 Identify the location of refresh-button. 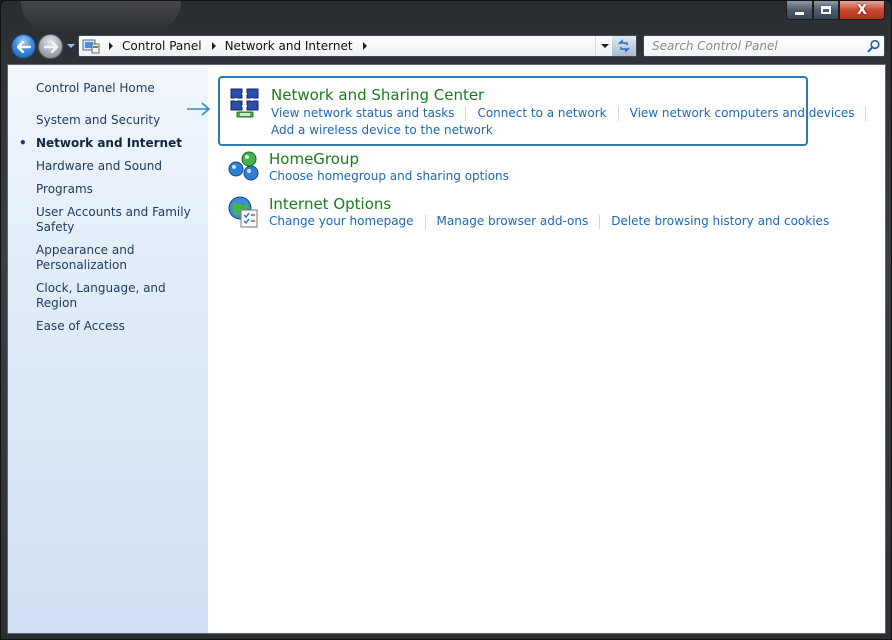
(624, 46).